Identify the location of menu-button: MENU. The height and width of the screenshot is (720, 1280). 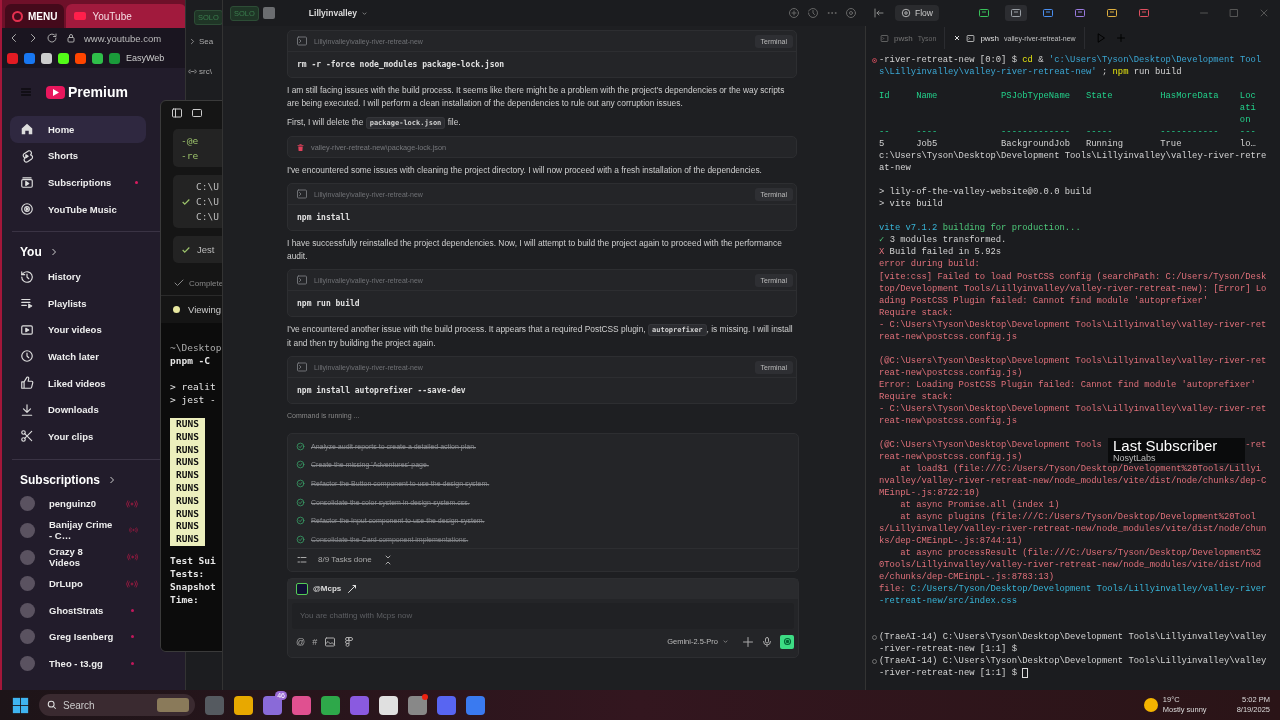
(35, 16).